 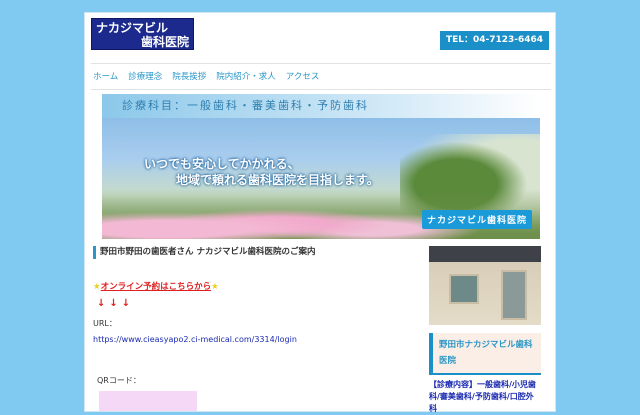 I want to click on nav-clinic-recruit: 院内紹介・求人, so click(x=246, y=76).